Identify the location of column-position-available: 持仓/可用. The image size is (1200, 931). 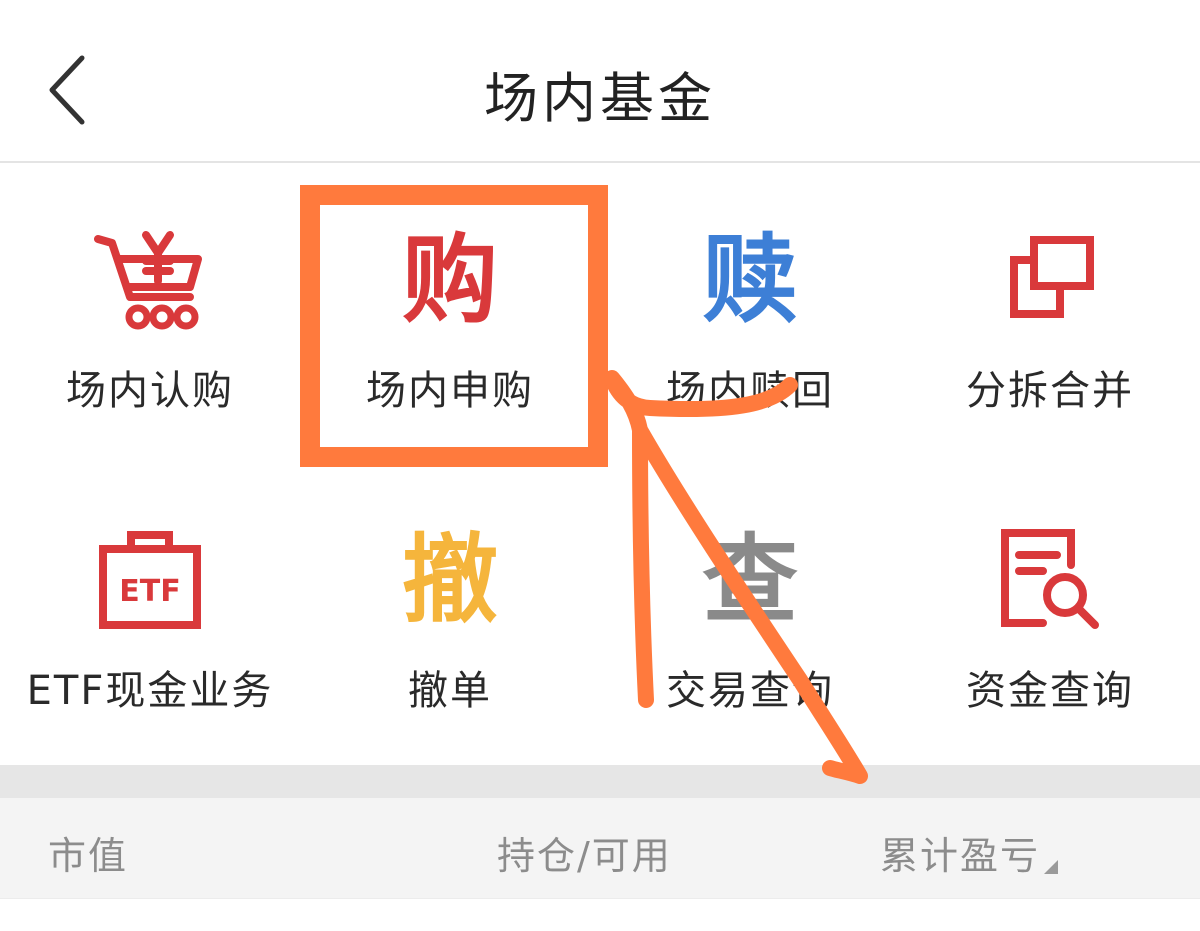
(584, 856).